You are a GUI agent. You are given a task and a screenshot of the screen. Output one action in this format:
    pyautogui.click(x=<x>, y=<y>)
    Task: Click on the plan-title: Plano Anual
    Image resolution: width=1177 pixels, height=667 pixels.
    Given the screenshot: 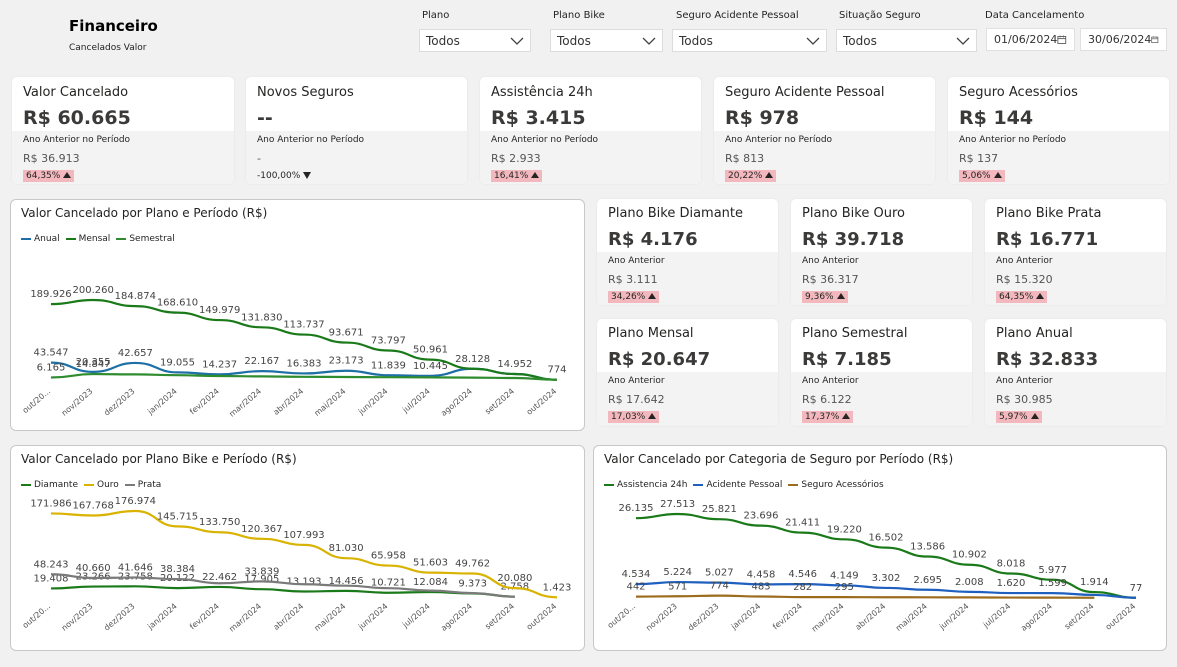 What is the action you would take?
    pyautogui.click(x=1034, y=333)
    